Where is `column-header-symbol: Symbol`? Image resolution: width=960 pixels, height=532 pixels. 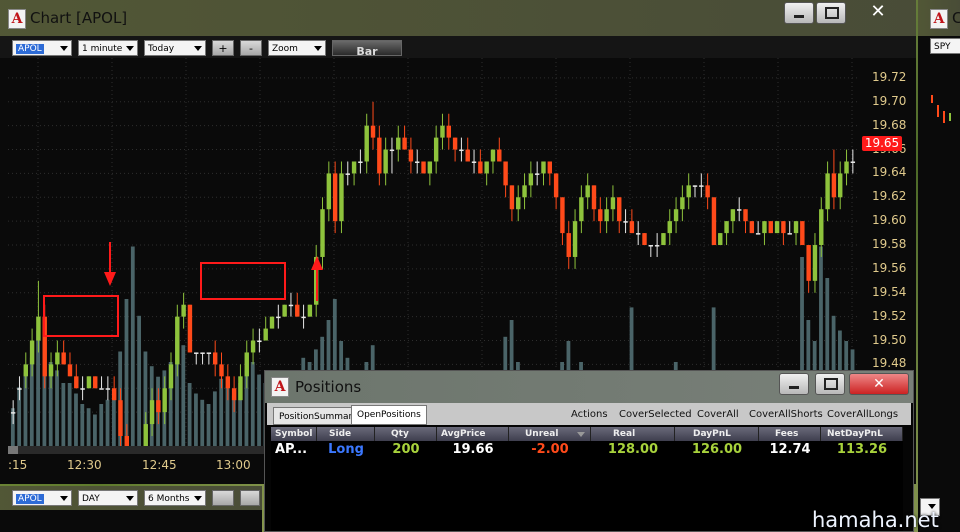 column-header-symbol: Symbol is located at coordinates (294, 434).